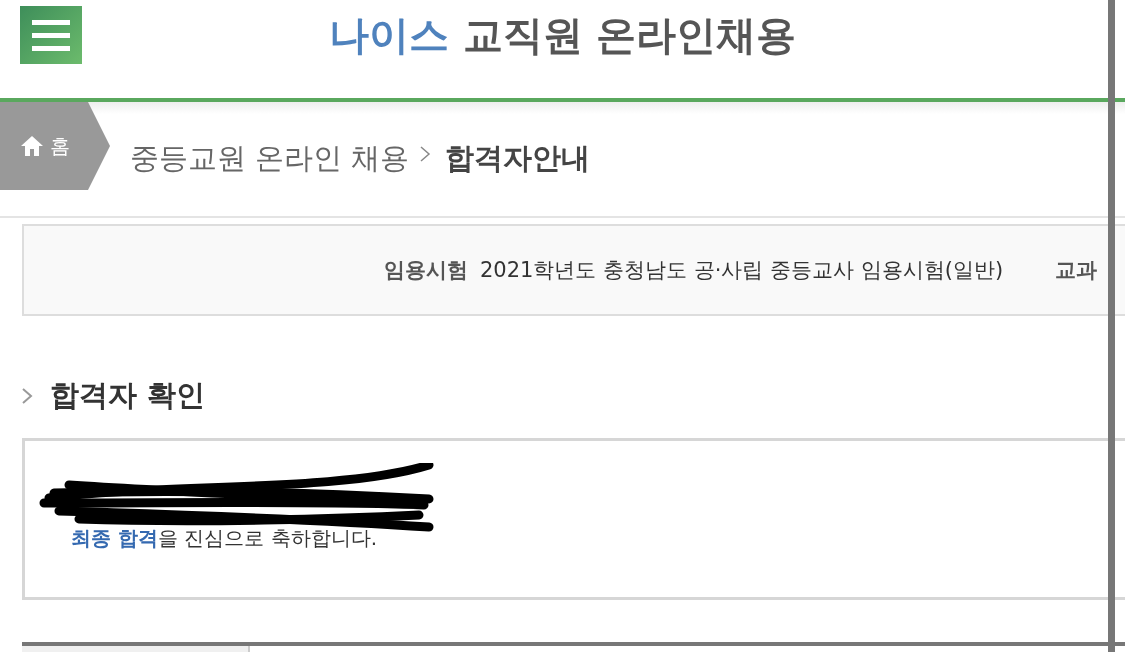 This screenshot has width=1125, height=652. I want to click on breadcrumb-item: 합격자안내, so click(518, 159).